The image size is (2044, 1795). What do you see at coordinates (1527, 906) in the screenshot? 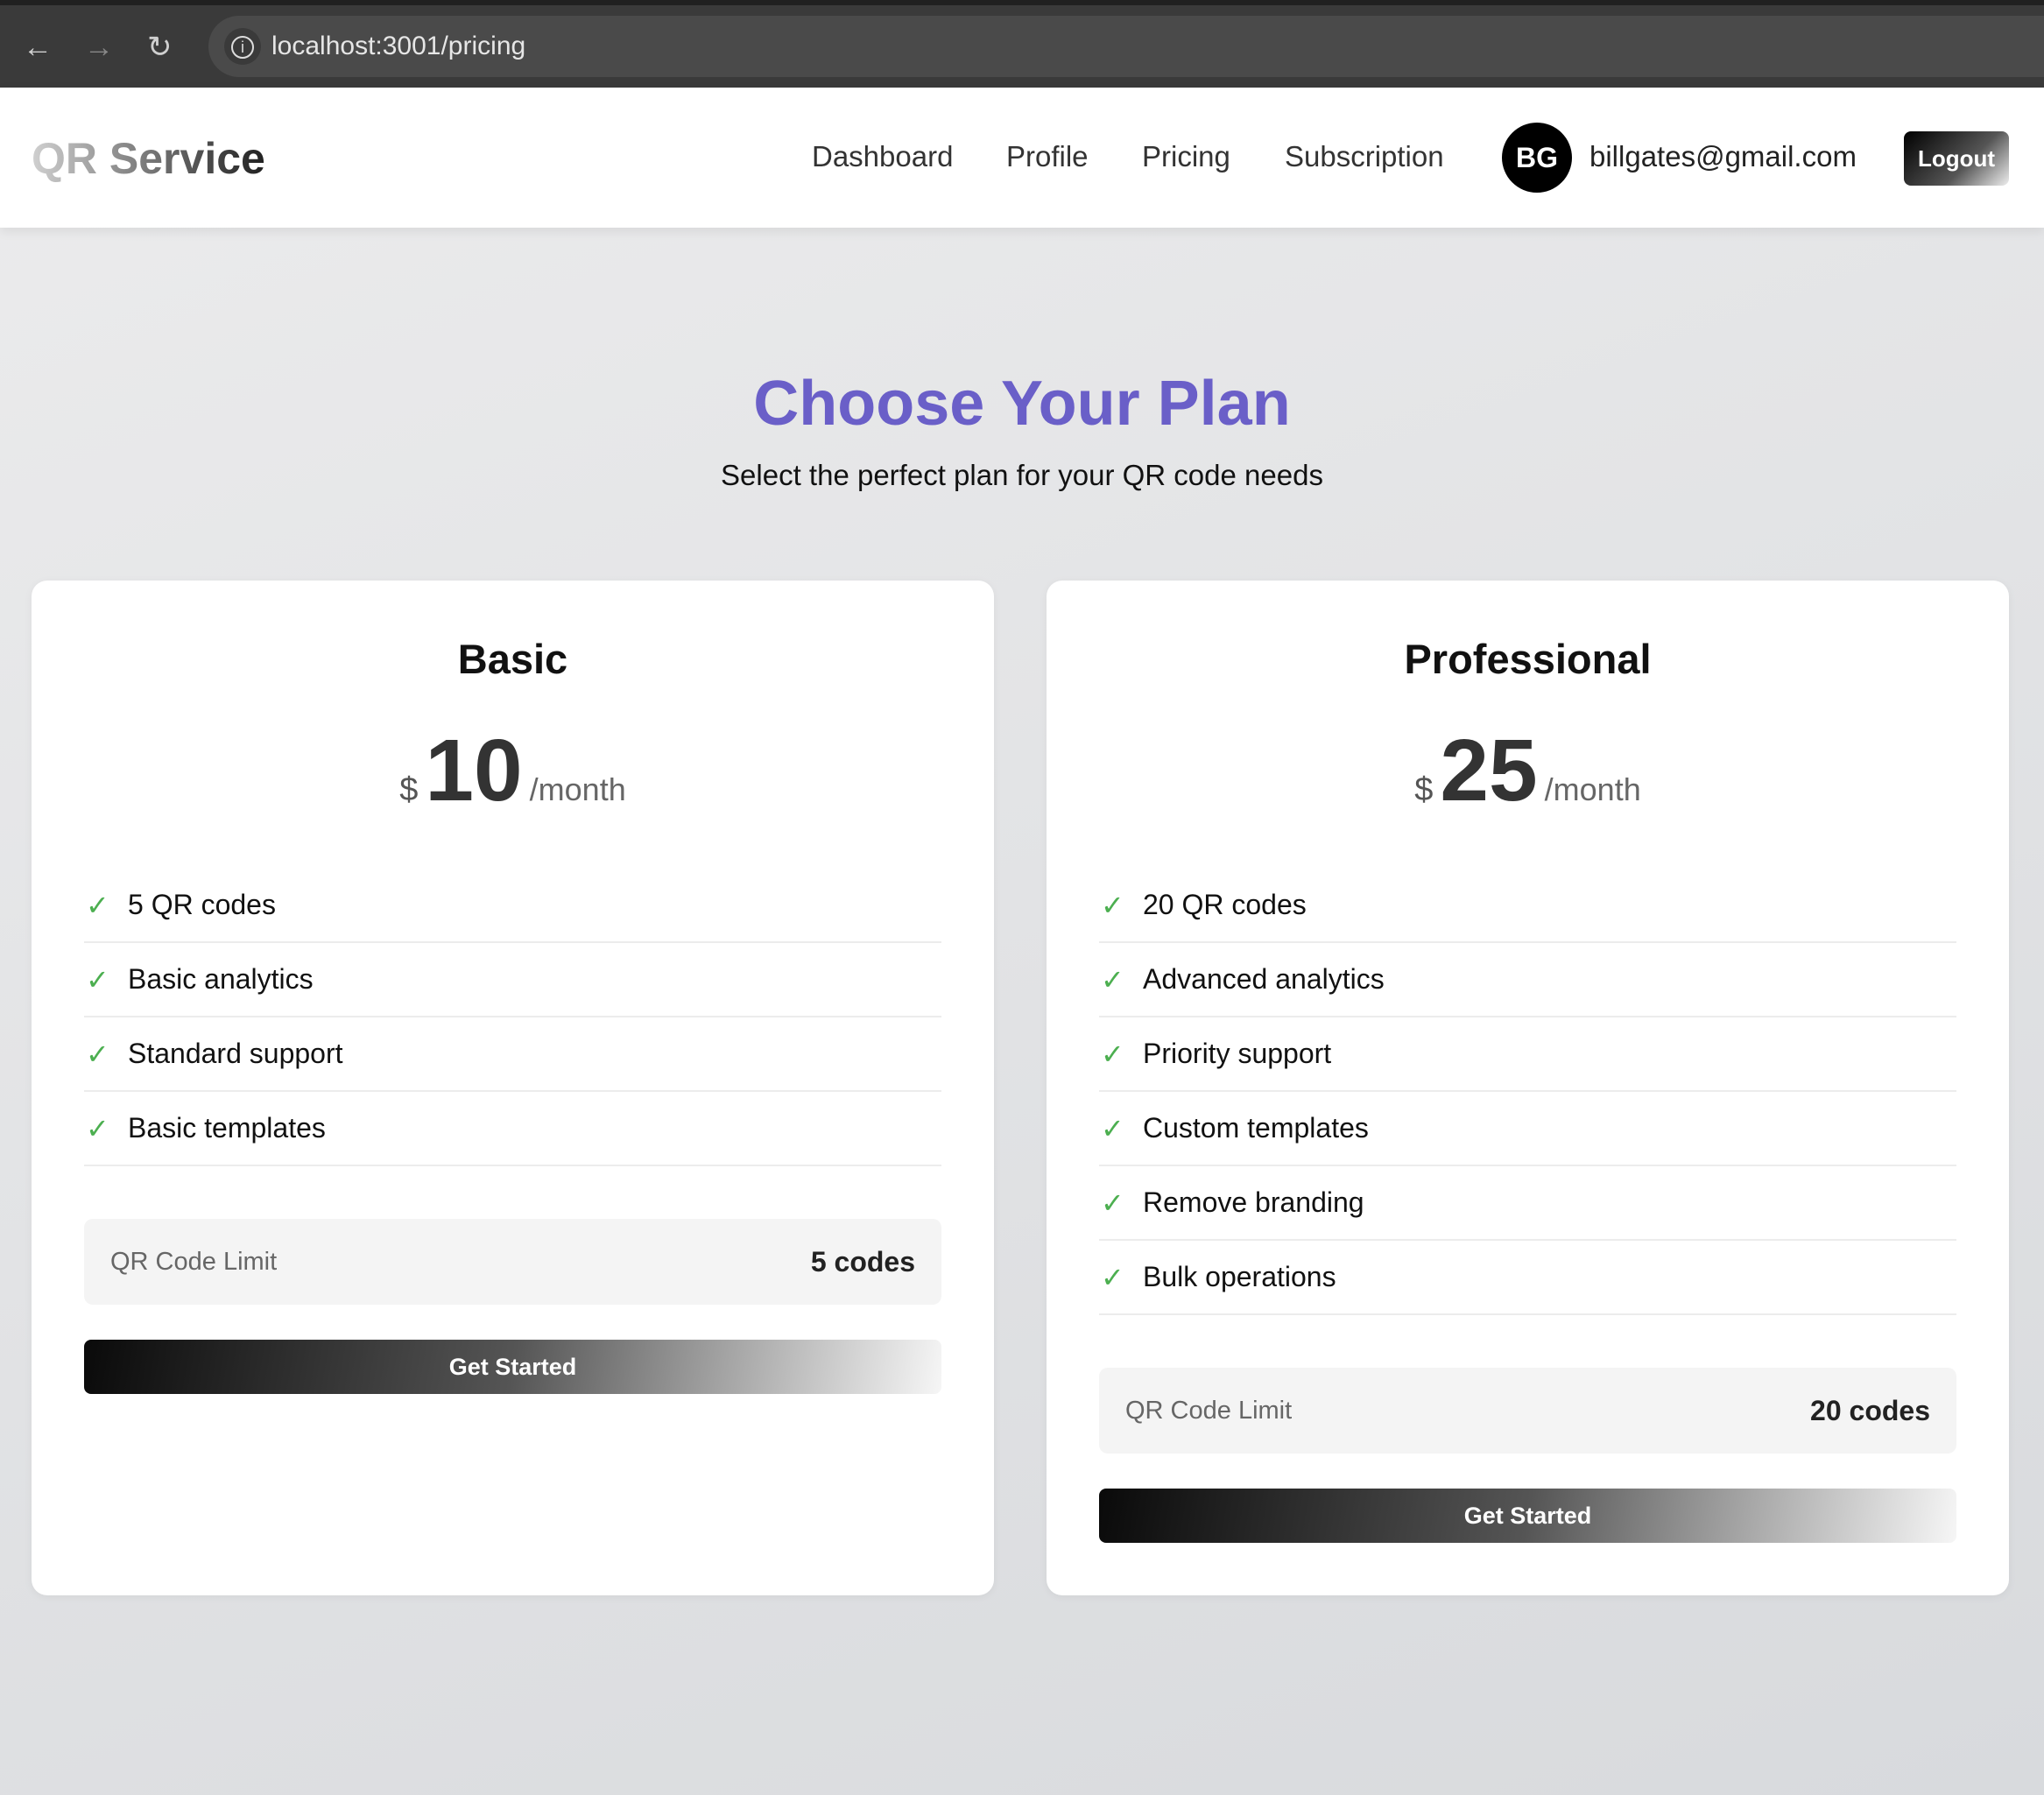
I see `feature-item: ✓ 20 QR codes` at bounding box center [1527, 906].